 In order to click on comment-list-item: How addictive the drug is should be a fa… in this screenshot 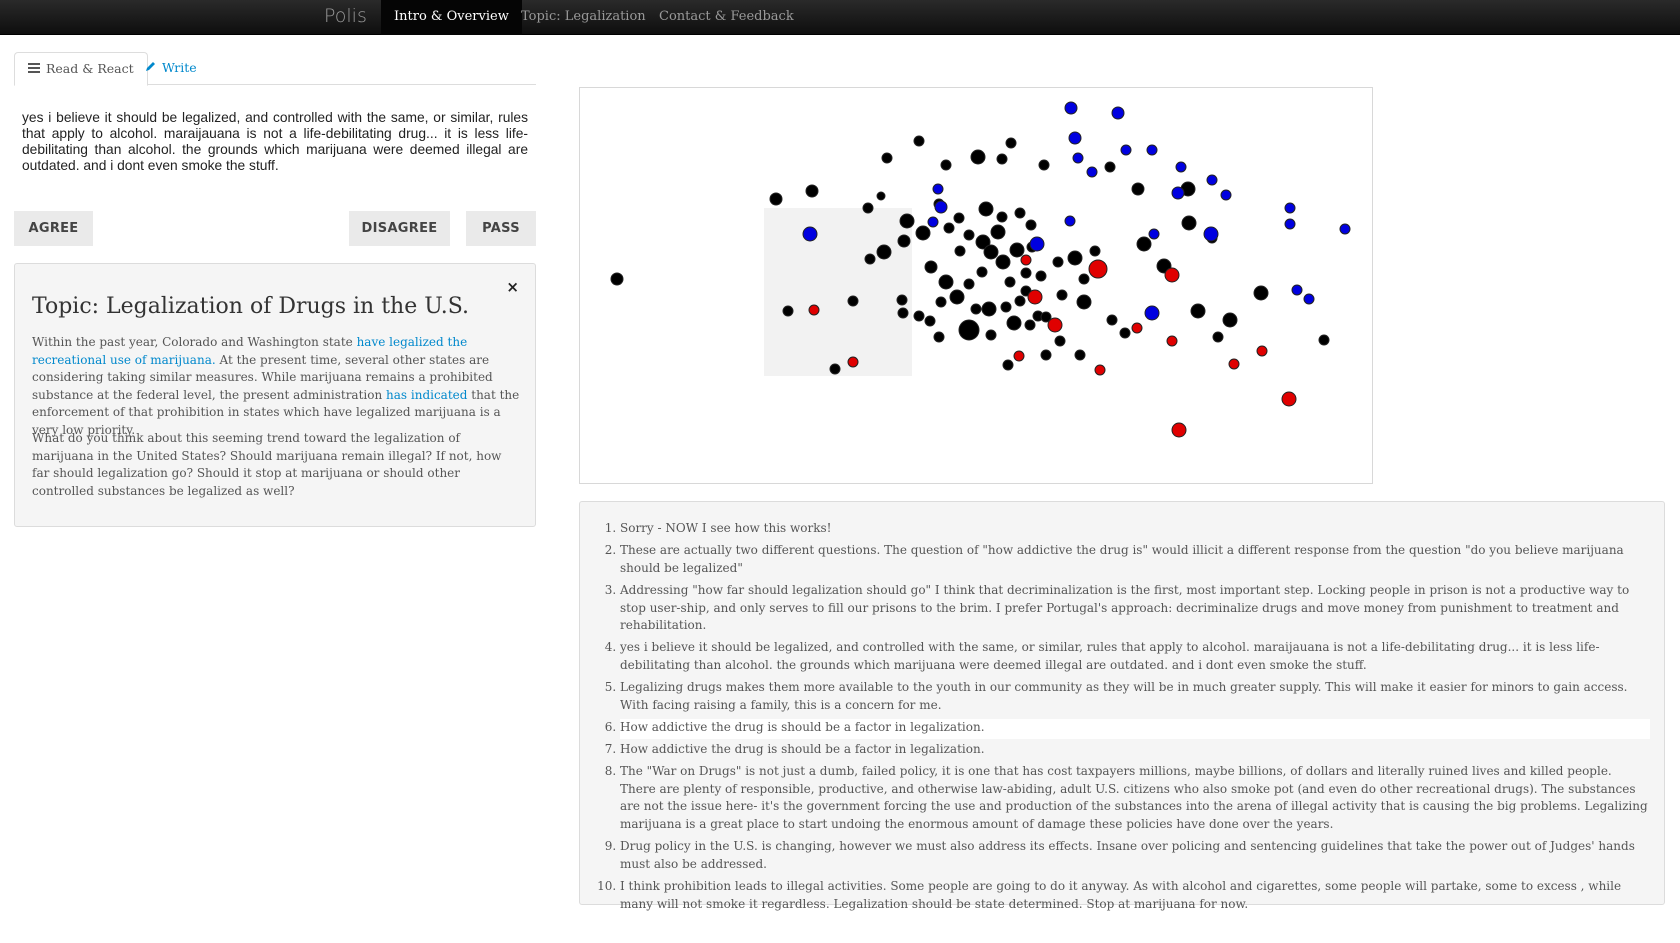, I will do `click(1135, 751)`.